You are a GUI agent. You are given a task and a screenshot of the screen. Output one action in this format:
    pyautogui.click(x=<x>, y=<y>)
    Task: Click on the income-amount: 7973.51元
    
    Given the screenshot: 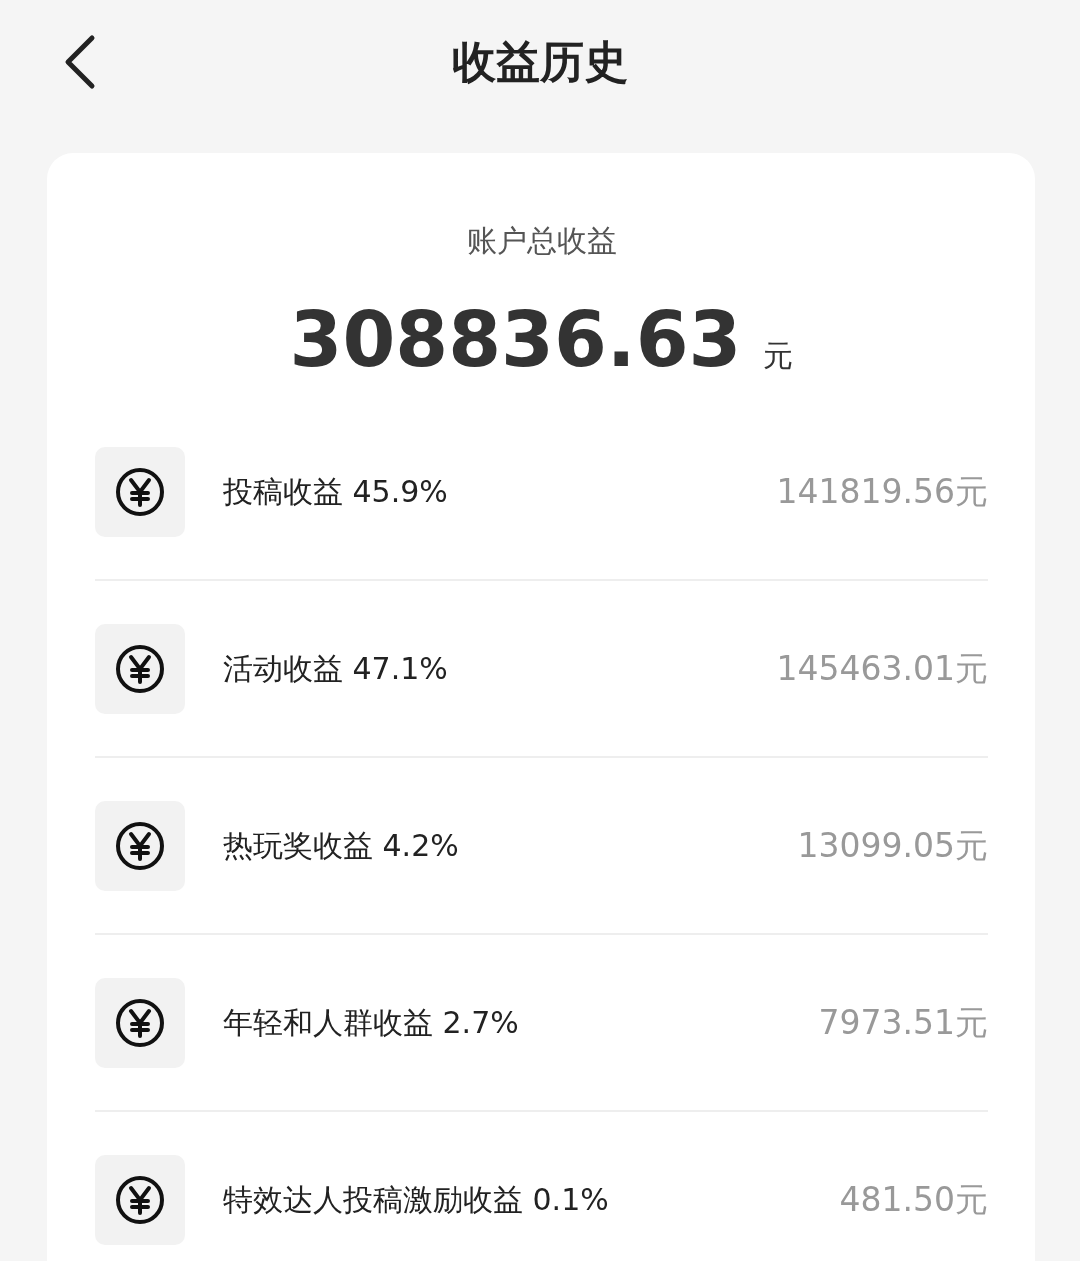 What is the action you would take?
    pyautogui.click(x=903, y=1022)
    